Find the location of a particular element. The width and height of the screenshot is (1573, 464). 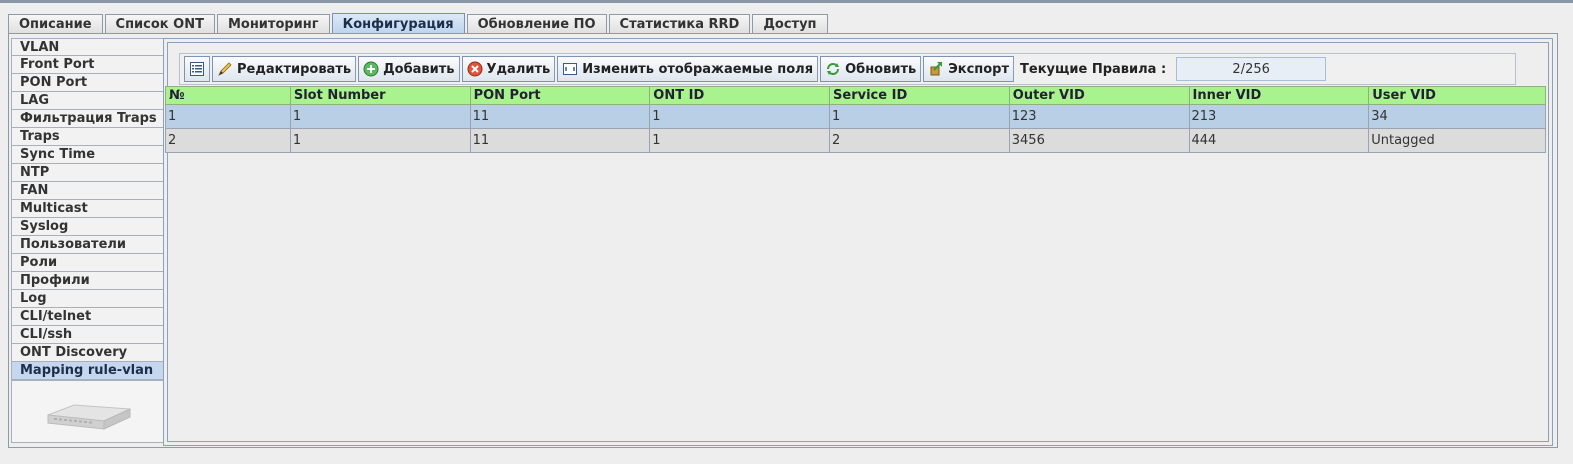

side-tab-profiles: Профили is located at coordinates (87, 281).